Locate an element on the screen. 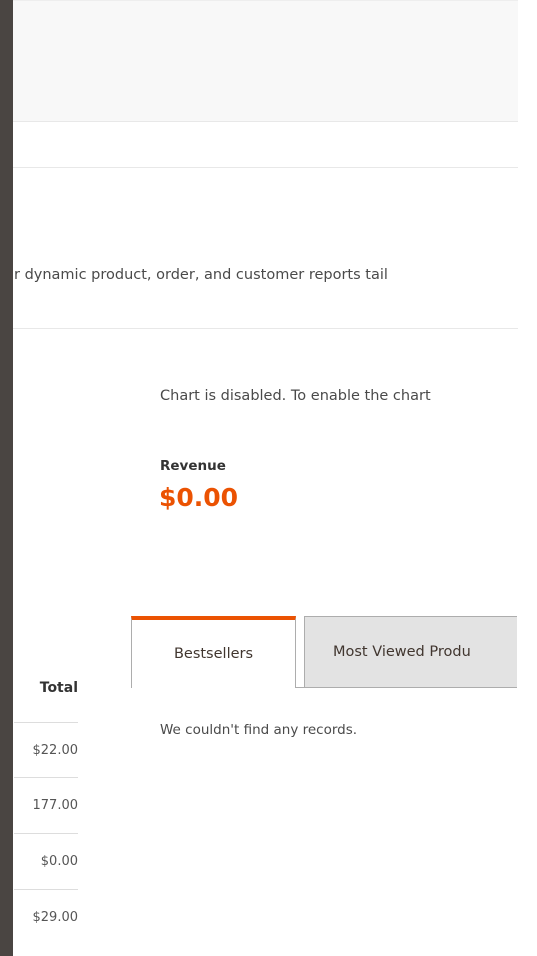  chart-disabled-message: Chart is disabled. To enable the chart is located at coordinates (295, 396).